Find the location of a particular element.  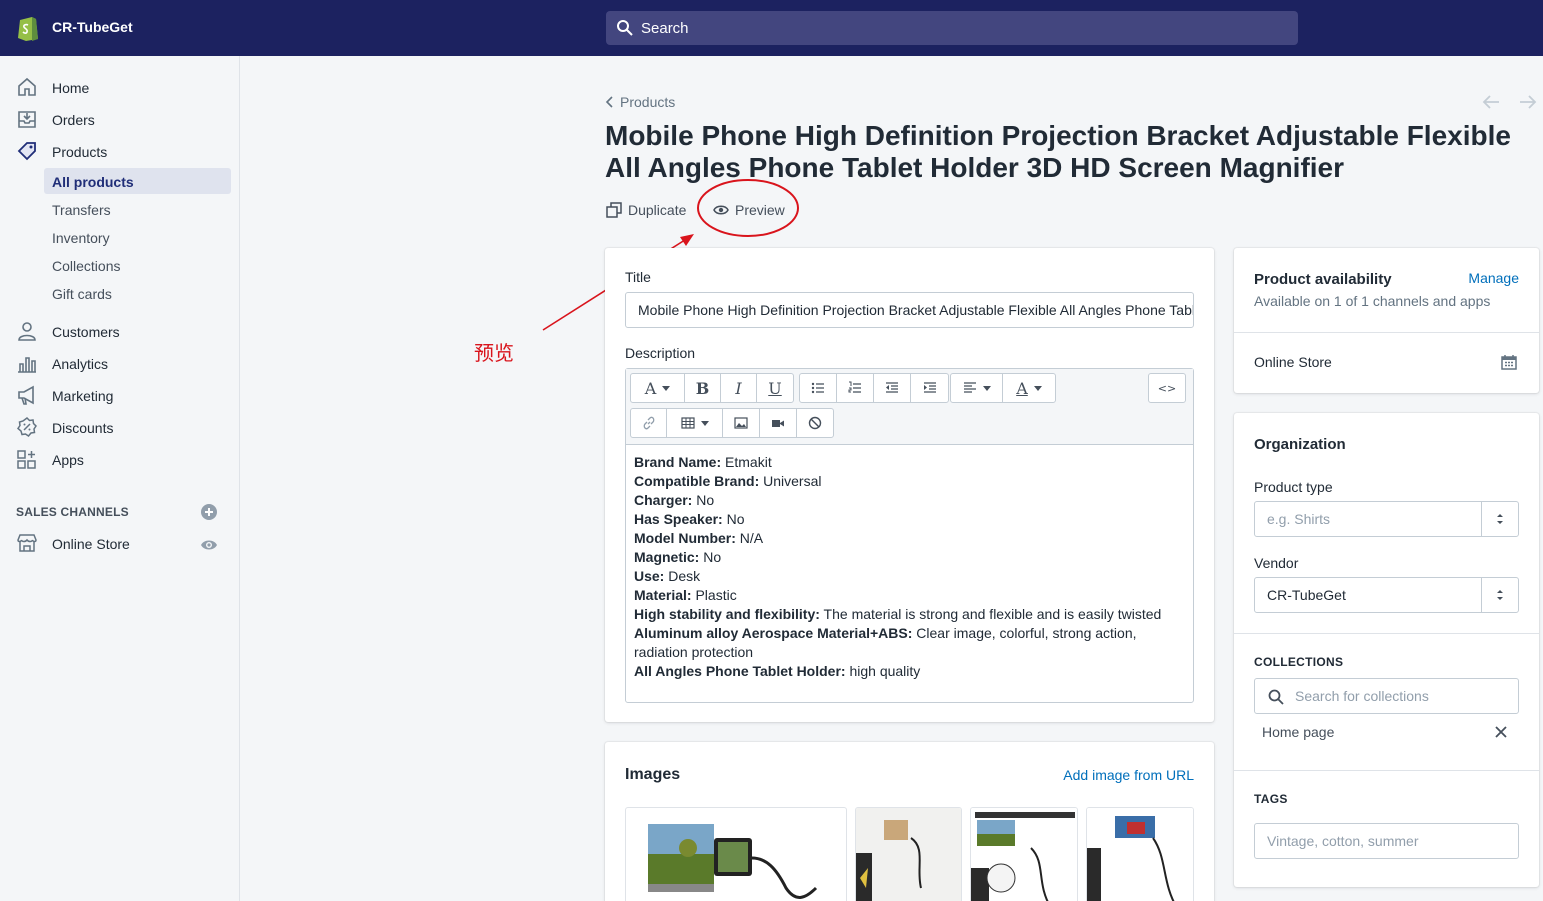

nav-collections: Collections is located at coordinates (137, 265).